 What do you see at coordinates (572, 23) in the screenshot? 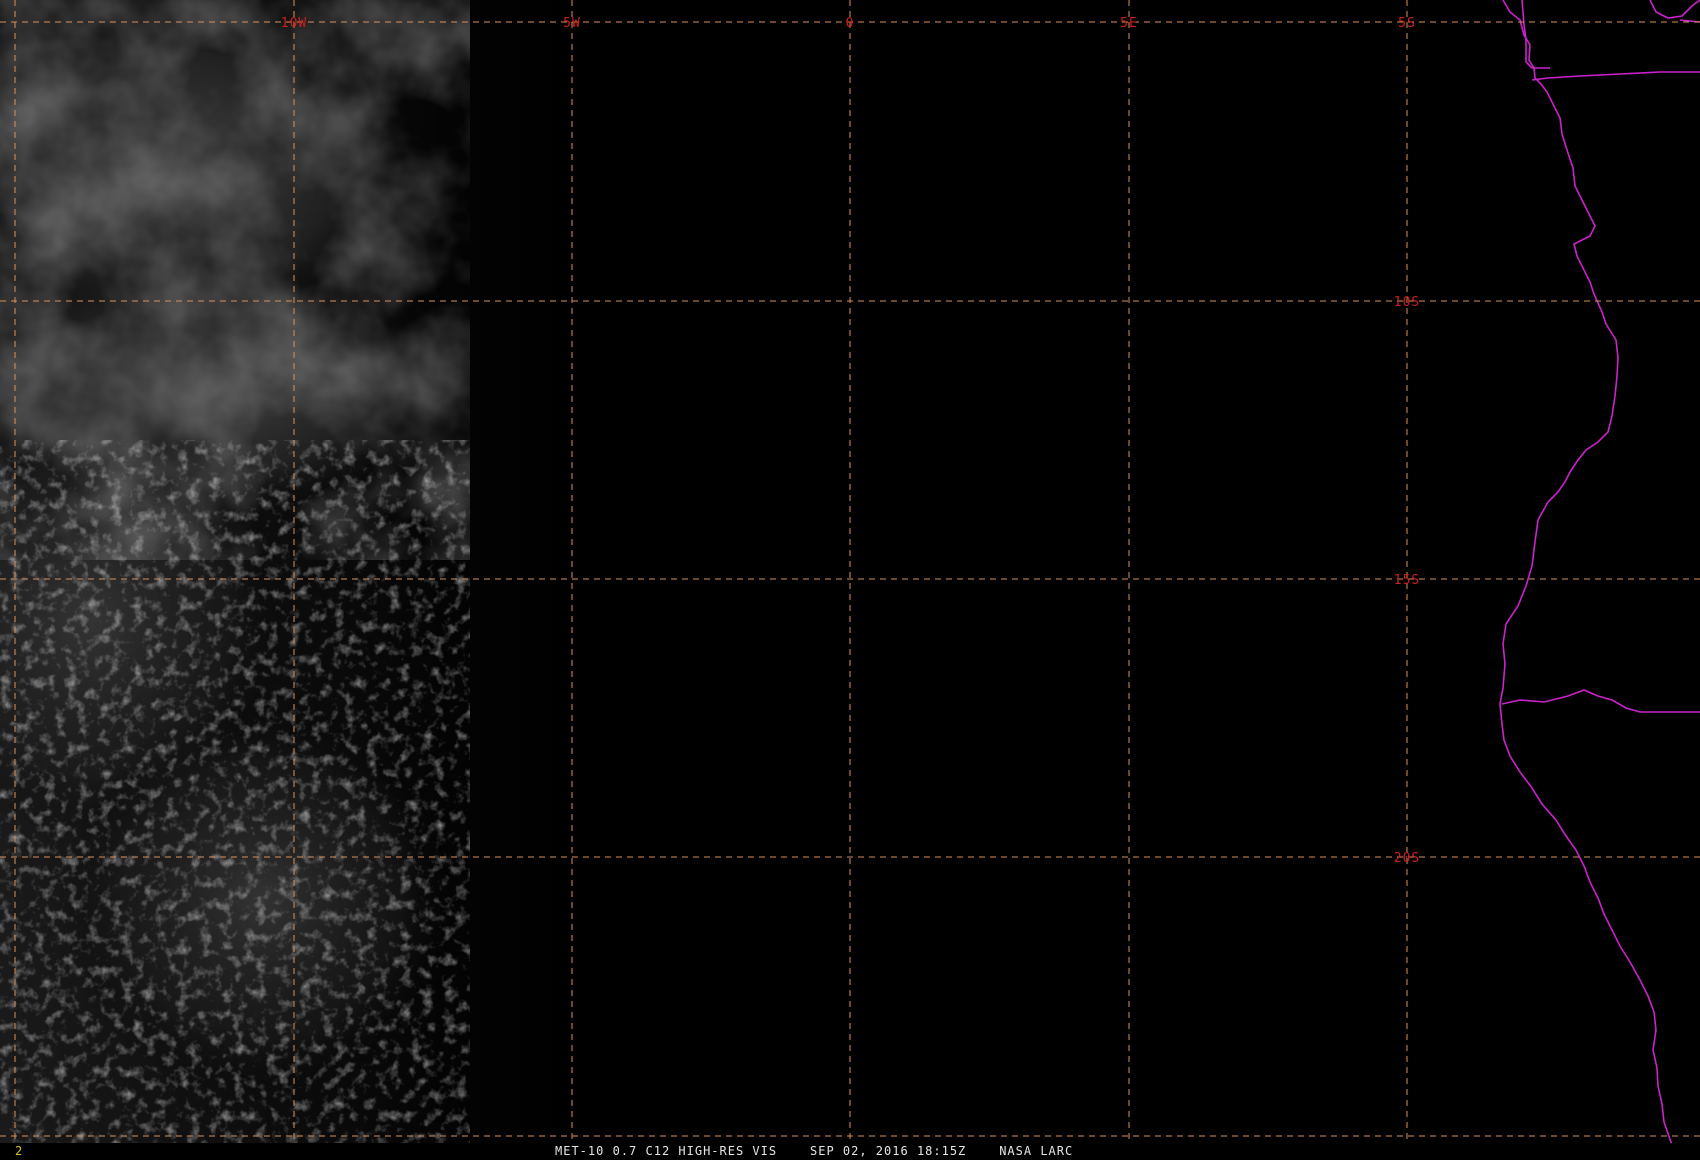
I see `lon-label-5w: 5W` at bounding box center [572, 23].